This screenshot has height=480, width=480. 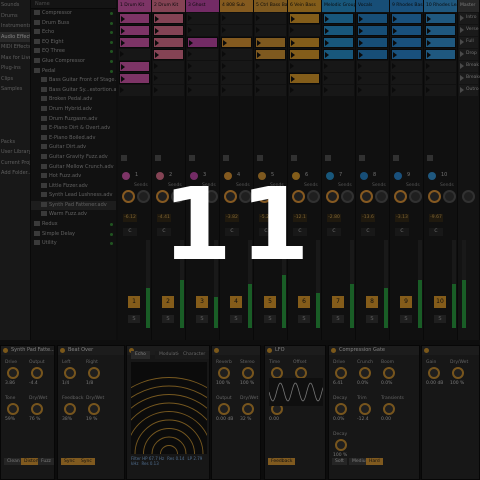 I want to click on track-header: 4 808 Sub, so click(x=236, y=6).